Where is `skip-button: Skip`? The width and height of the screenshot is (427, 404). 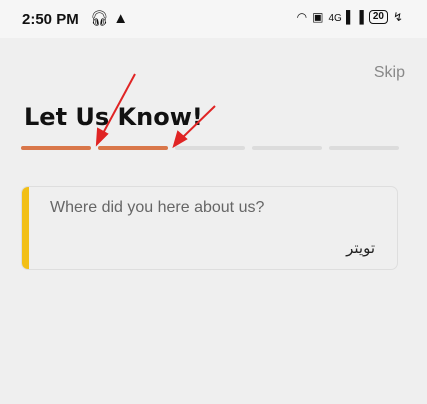
skip-button: Skip is located at coordinates (389, 73).